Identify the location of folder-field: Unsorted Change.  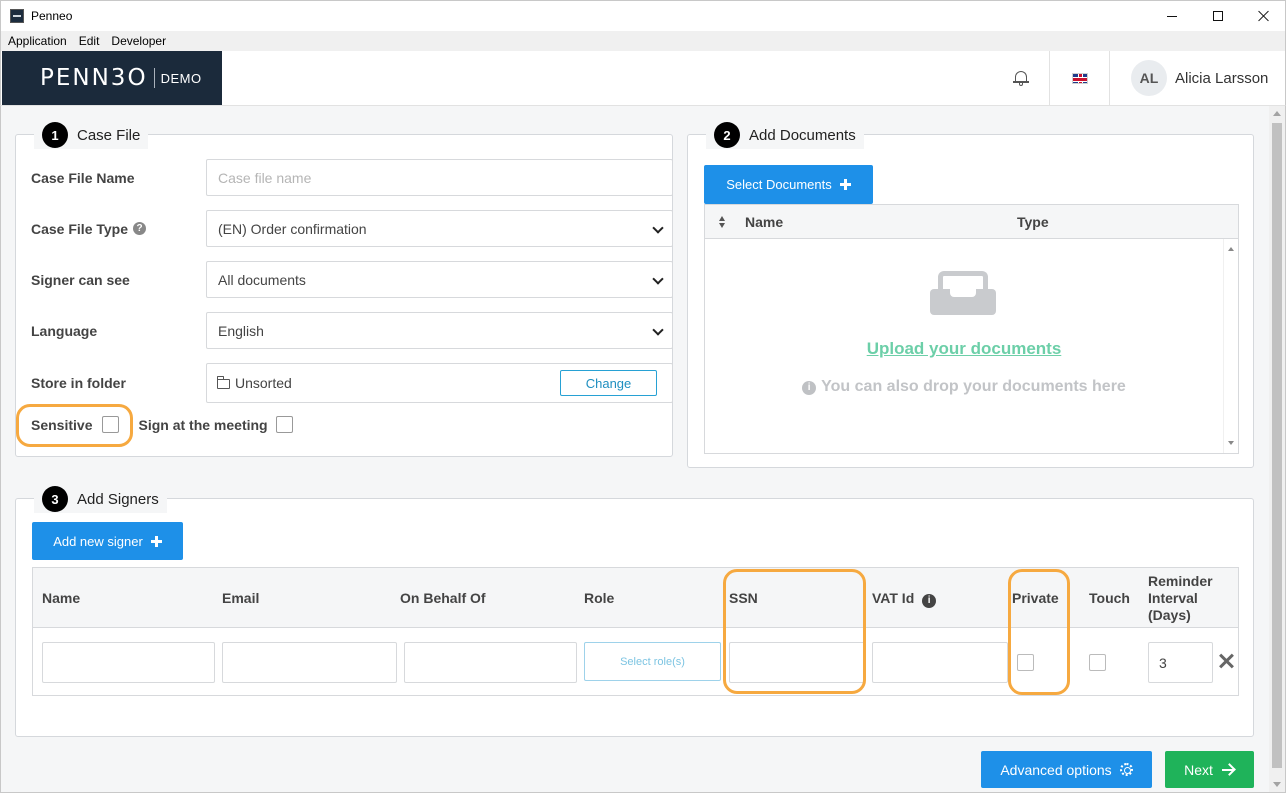
(439, 383).